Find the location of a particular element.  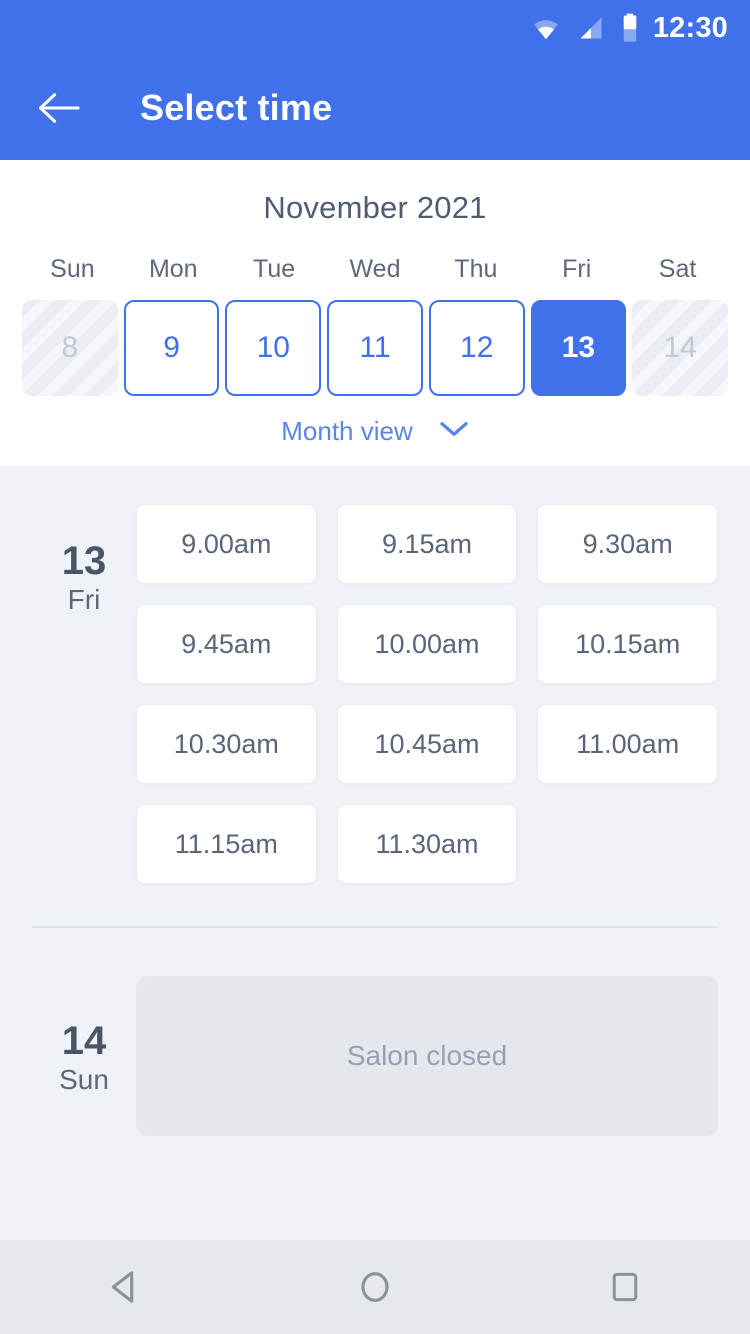

time-slot: 10.15am is located at coordinates (627, 644).